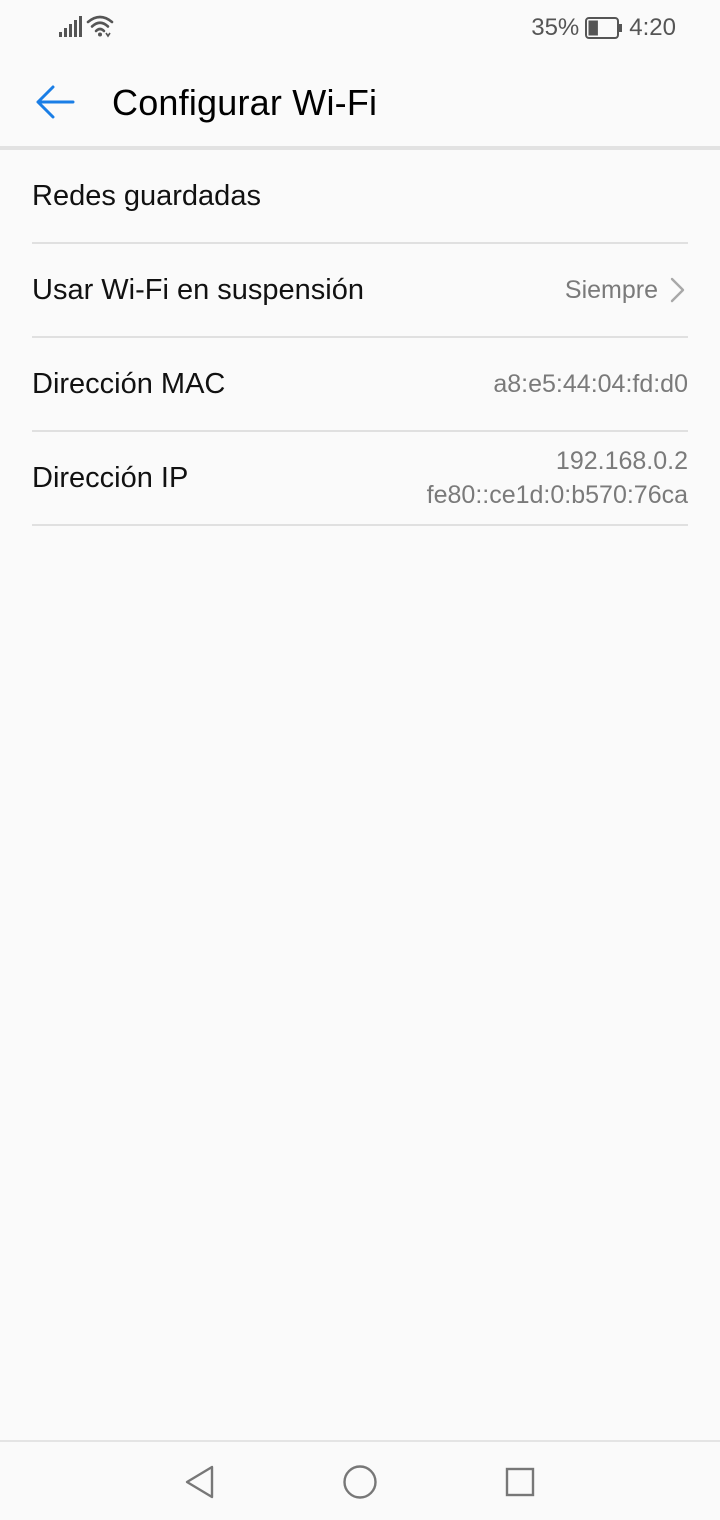 The height and width of the screenshot is (1520, 720). Describe the element at coordinates (677, 290) in the screenshot. I see `chevron-right-icon` at that location.